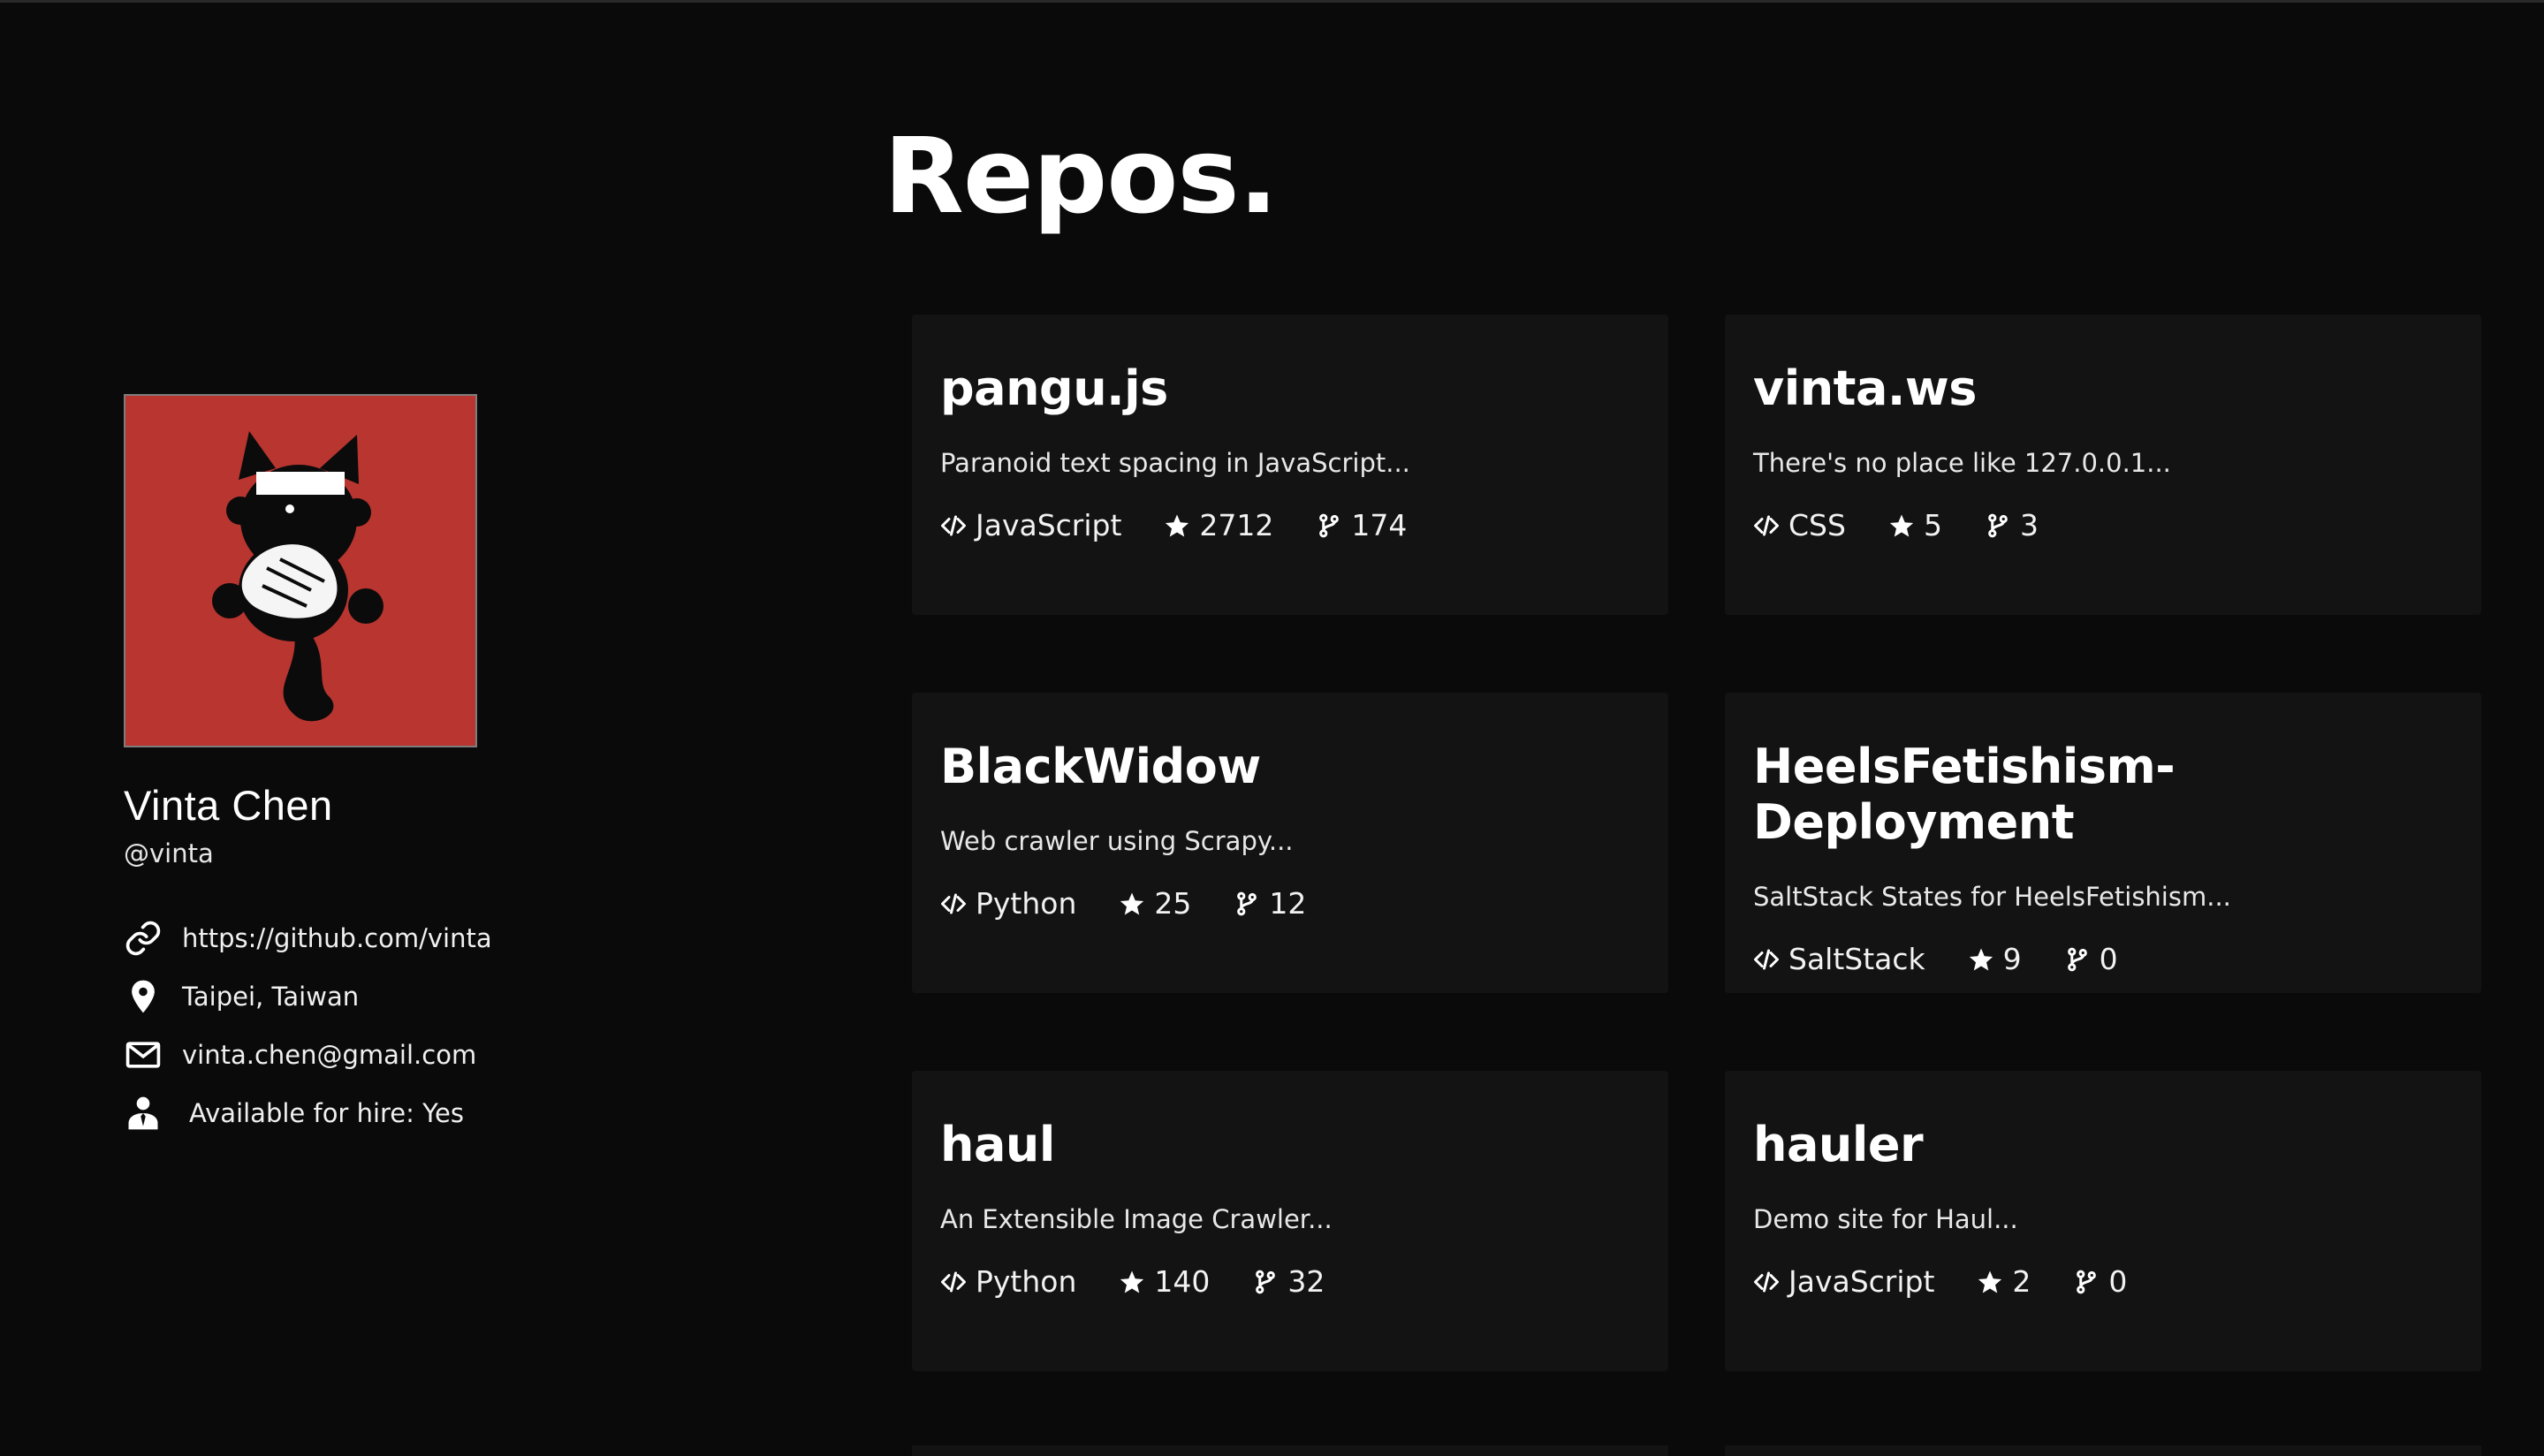  I want to click on repo-forks-count: 174, so click(1379, 525).